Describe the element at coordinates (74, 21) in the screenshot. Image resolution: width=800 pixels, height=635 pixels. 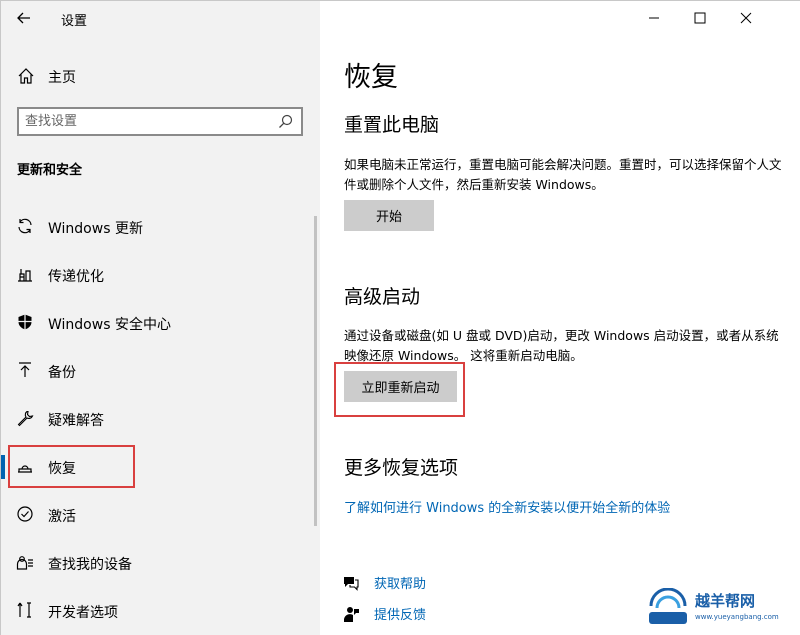
I see `app-title: 设置` at that location.